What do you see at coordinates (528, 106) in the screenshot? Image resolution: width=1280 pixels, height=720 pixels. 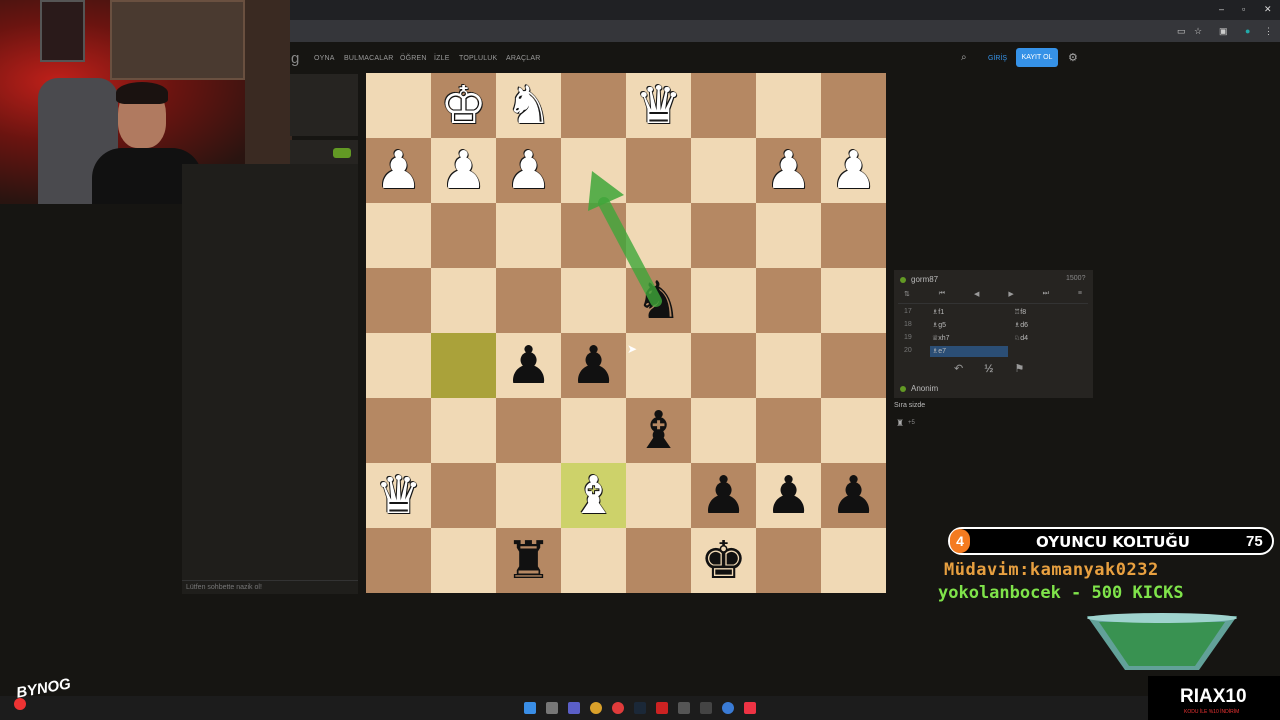 I see `white-knight-icon: ♞` at bounding box center [528, 106].